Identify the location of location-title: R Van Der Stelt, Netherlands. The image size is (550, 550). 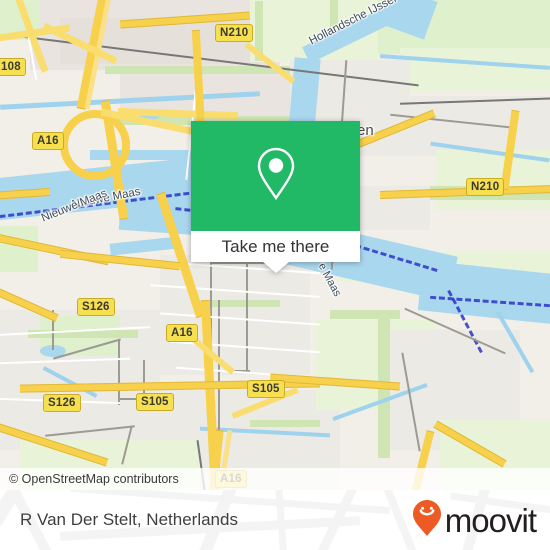
(129, 519).